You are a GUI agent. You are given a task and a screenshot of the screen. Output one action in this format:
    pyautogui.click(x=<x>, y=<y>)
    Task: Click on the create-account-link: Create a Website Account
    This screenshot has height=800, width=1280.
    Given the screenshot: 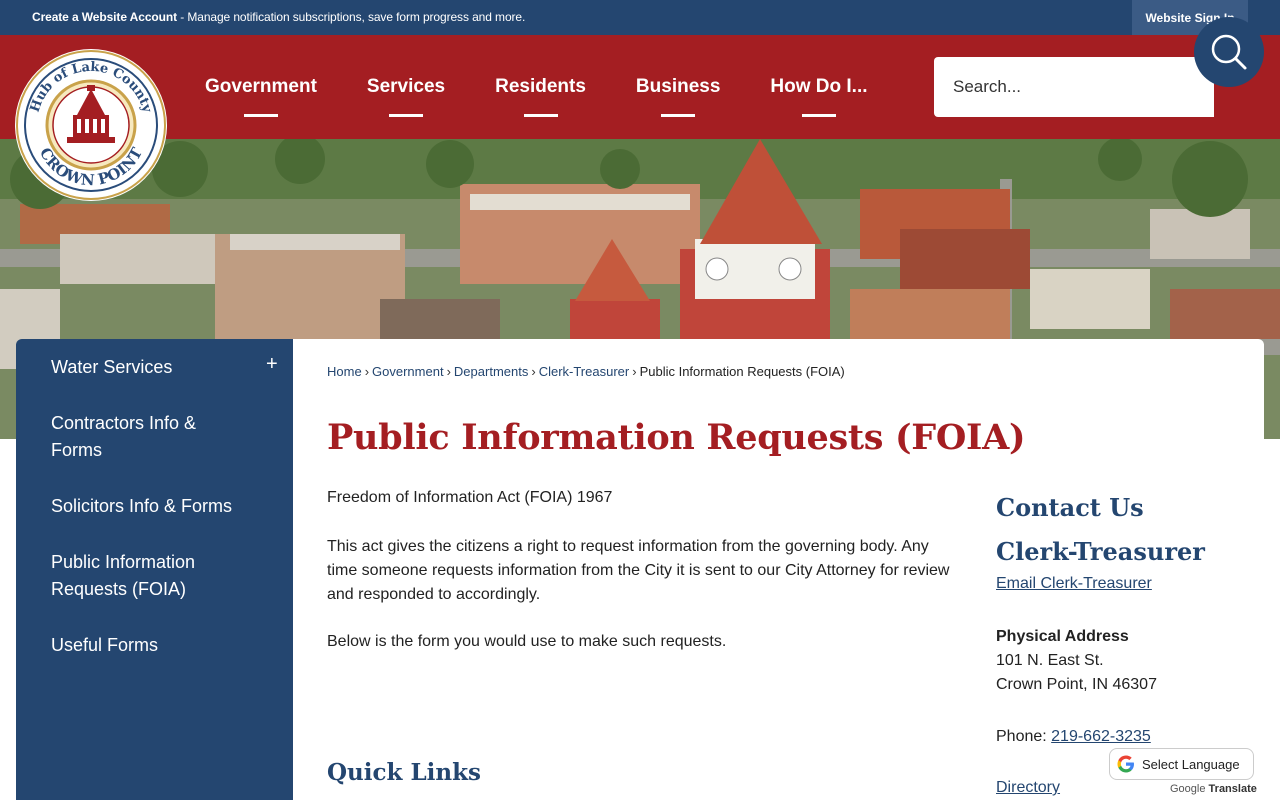 What is the action you would take?
    pyautogui.click(x=104, y=17)
    